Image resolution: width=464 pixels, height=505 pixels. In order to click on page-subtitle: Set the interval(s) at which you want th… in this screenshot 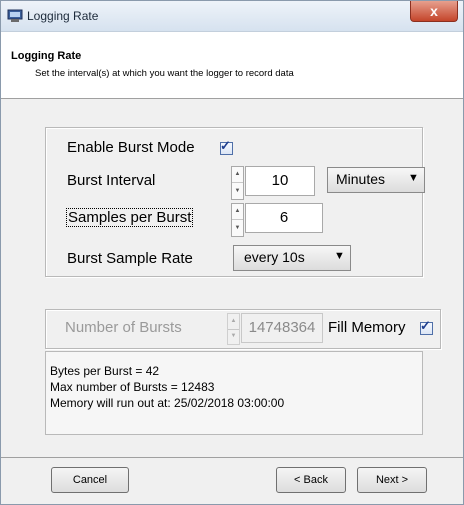, I will do `click(164, 73)`.